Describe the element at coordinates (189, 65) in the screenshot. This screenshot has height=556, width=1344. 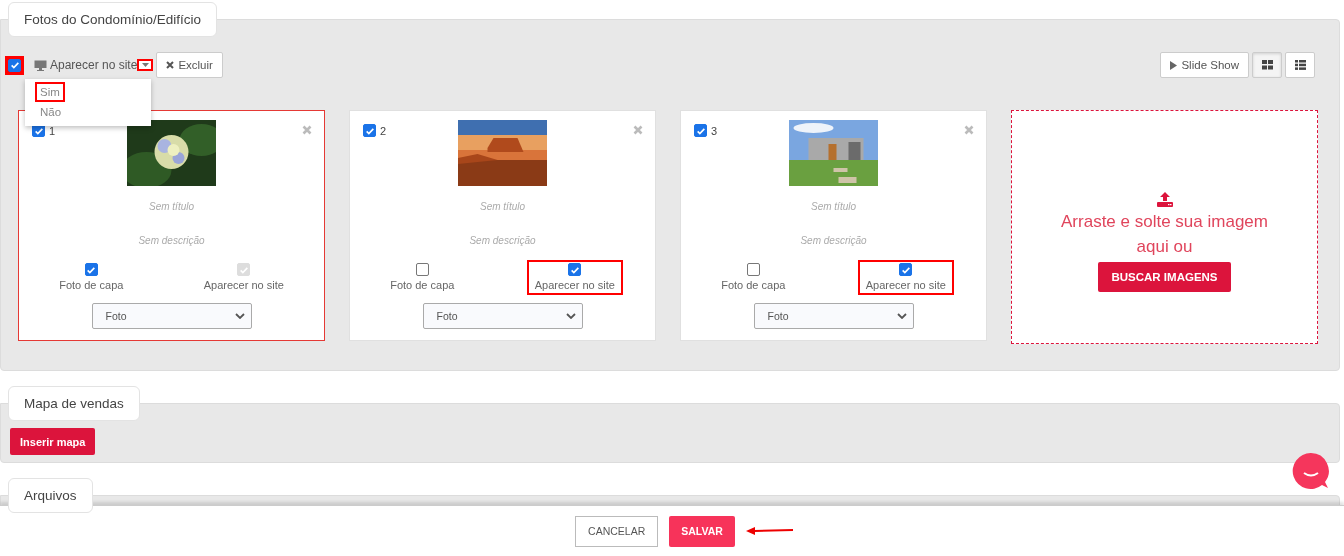
I see `delete-button: Excluir` at that location.